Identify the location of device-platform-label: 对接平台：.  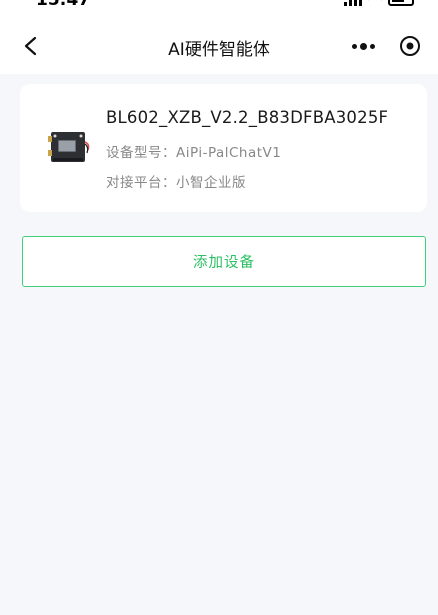
(141, 183).